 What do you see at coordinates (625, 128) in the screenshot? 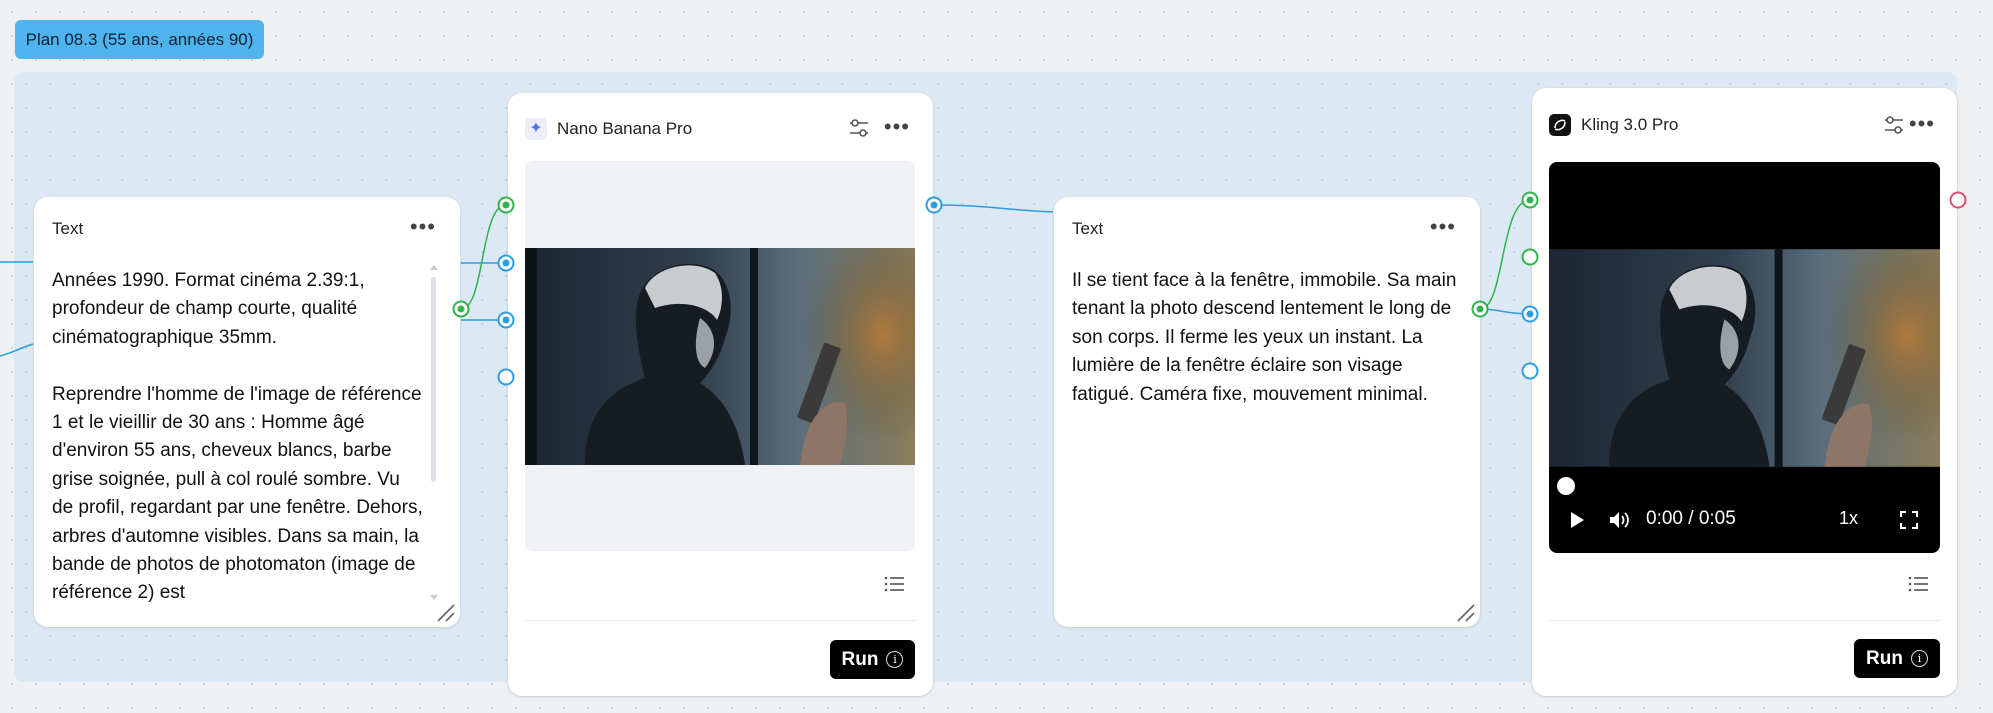
I see `node-title-label: Nano Banana Pro` at bounding box center [625, 128].